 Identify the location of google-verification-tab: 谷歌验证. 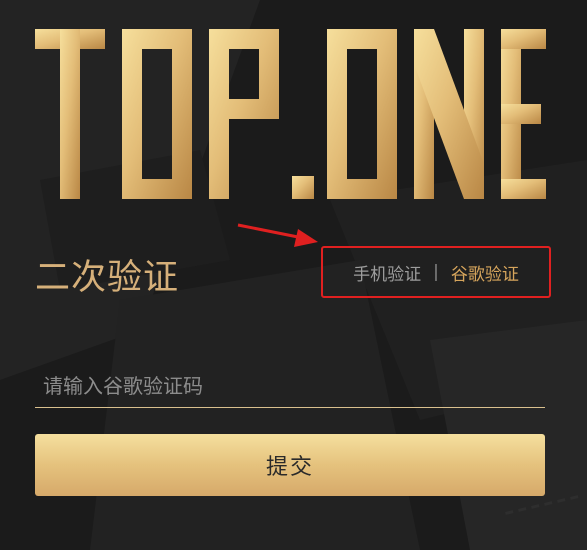
(485, 272).